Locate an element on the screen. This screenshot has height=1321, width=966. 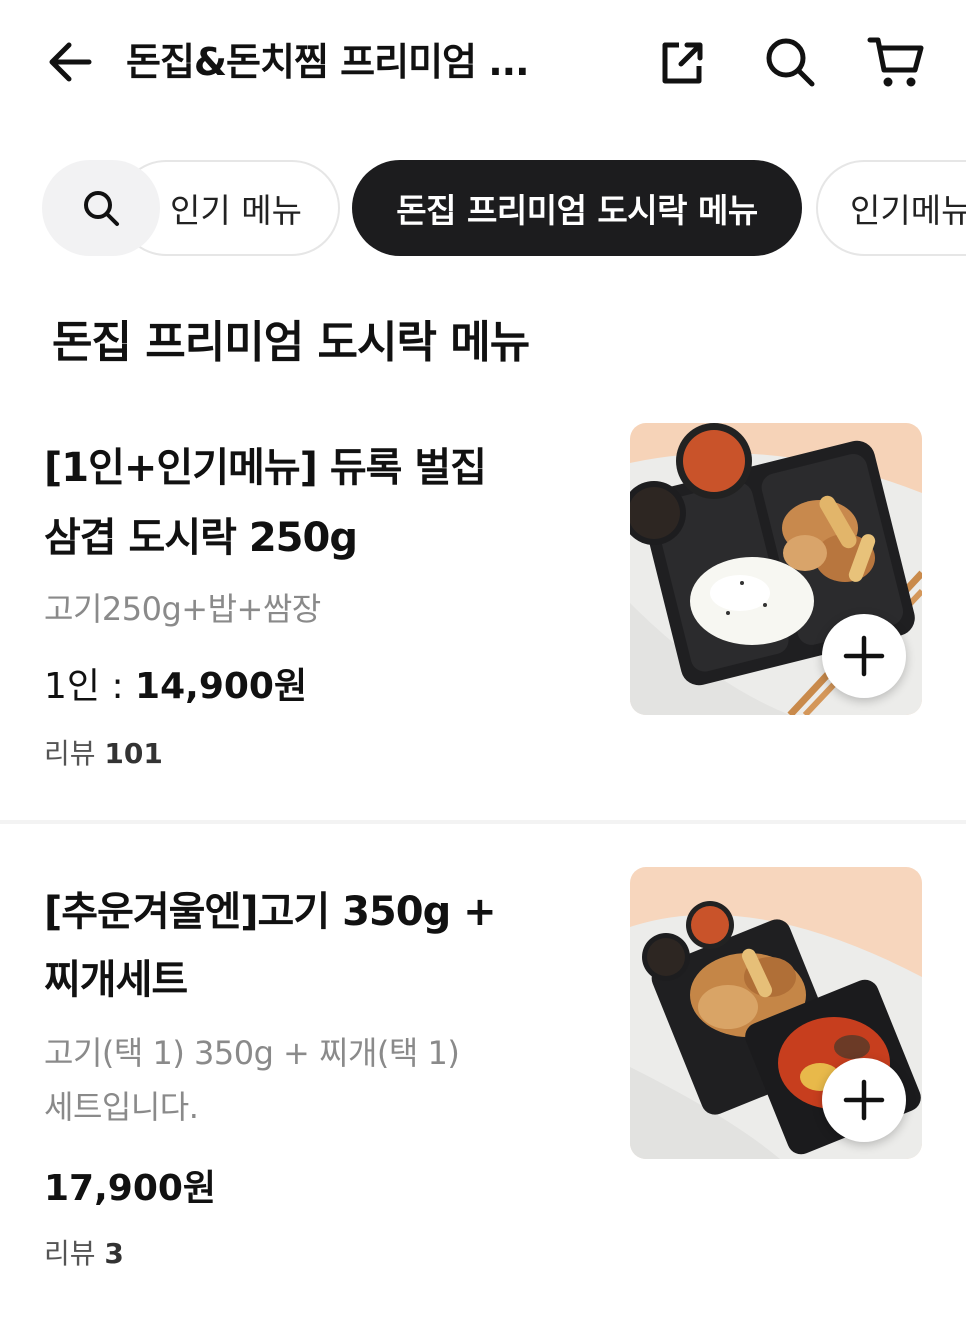
item-review: 리뷰 3 is located at coordinates (84, 1254).